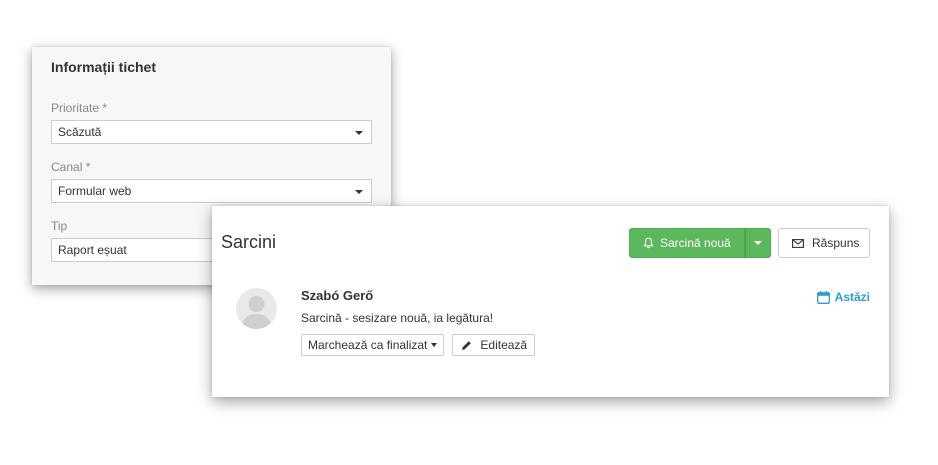  Describe the element at coordinates (337, 295) in the screenshot. I see `task-author: Szabó Gerő` at that location.